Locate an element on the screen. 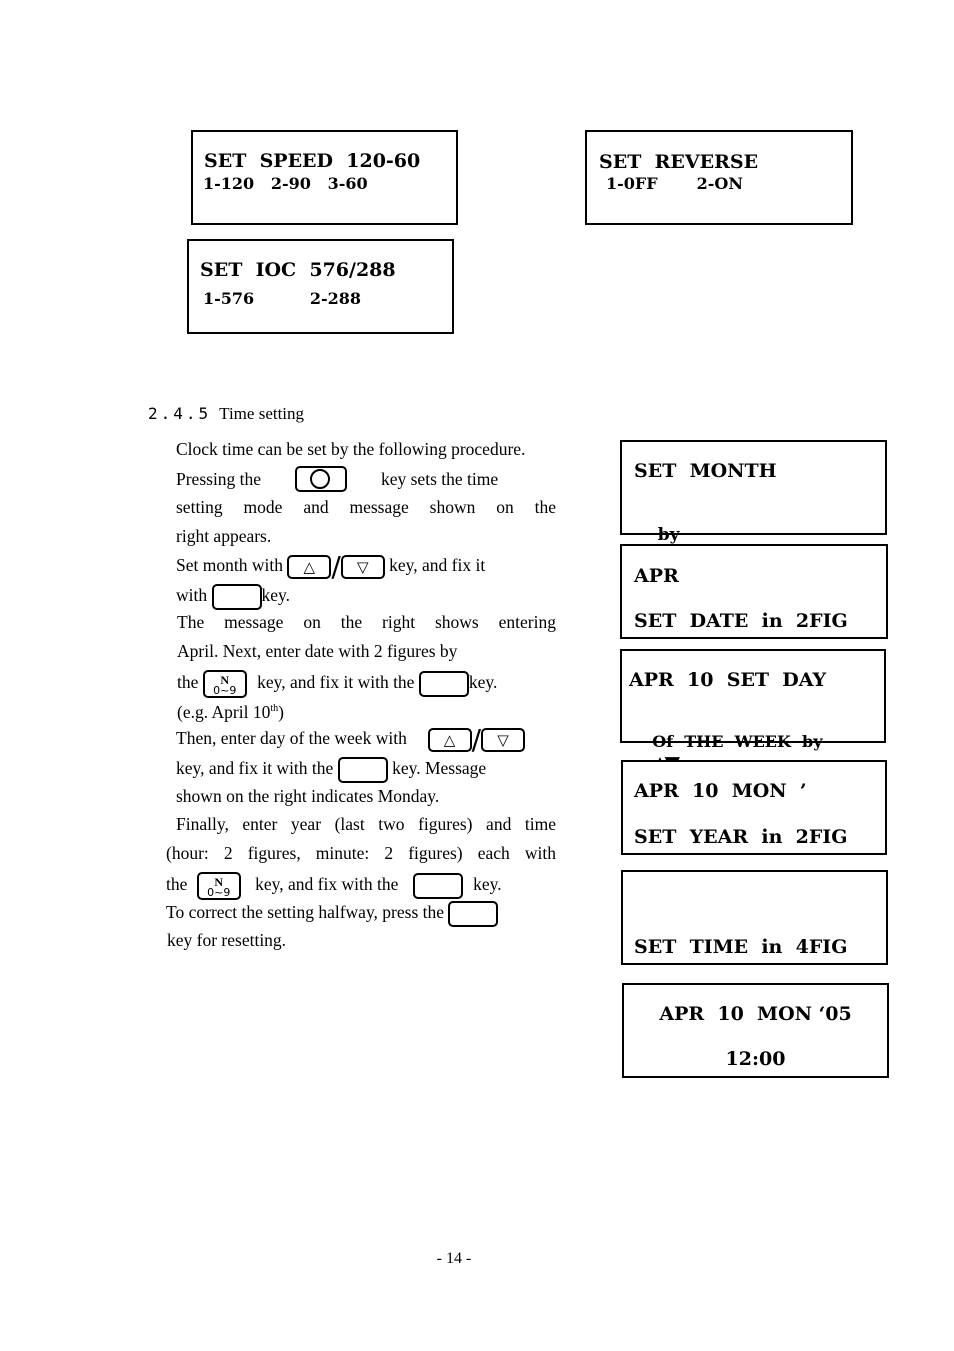  lcd-set-day: APR 10 SET DAY Of THE WEEK by ▲▼ is located at coordinates (753, 712).